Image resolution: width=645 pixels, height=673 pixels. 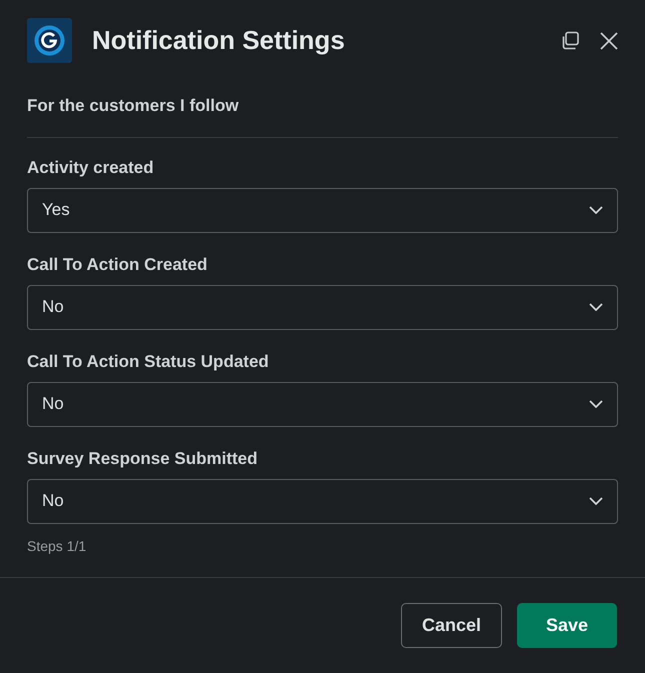 What do you see at coordinates (57, 546) in the screenshot?
I see `steps-text: Steps 1/1` at bounding box center [57, 546].